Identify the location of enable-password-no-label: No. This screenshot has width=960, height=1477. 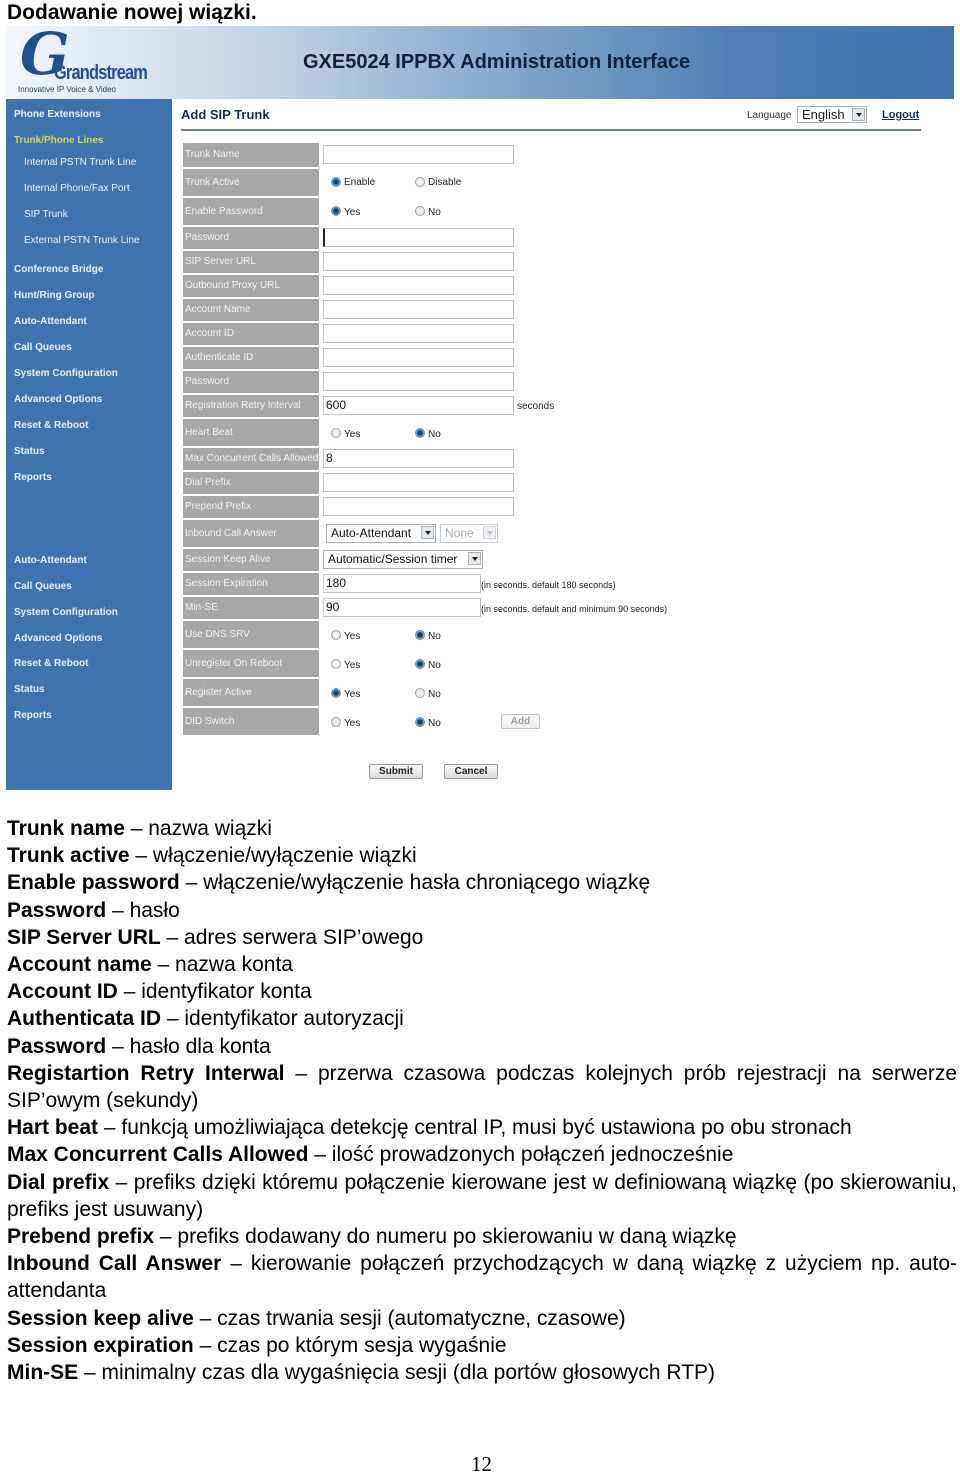
(434, 212).